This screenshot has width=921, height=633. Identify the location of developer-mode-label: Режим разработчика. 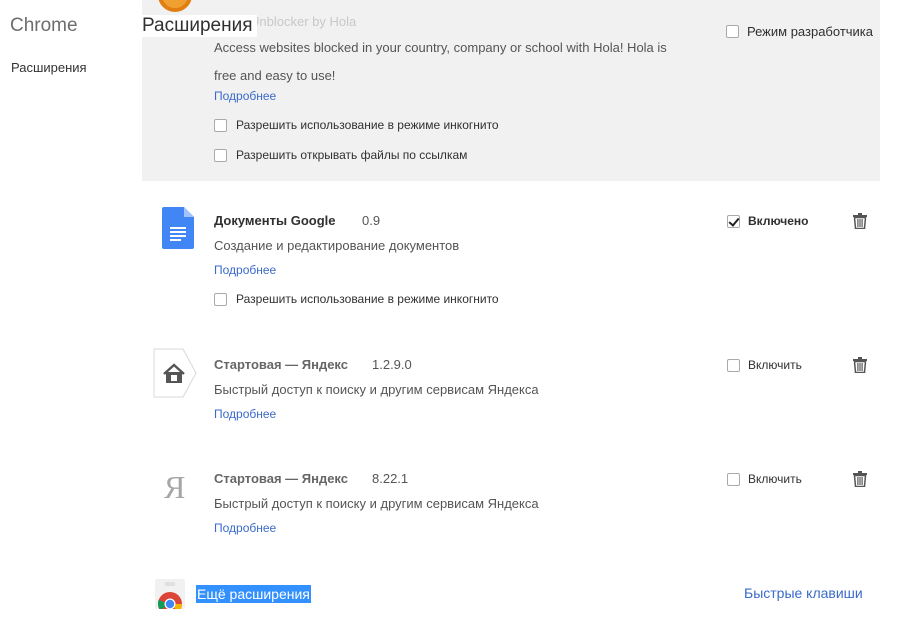
(810, 31).